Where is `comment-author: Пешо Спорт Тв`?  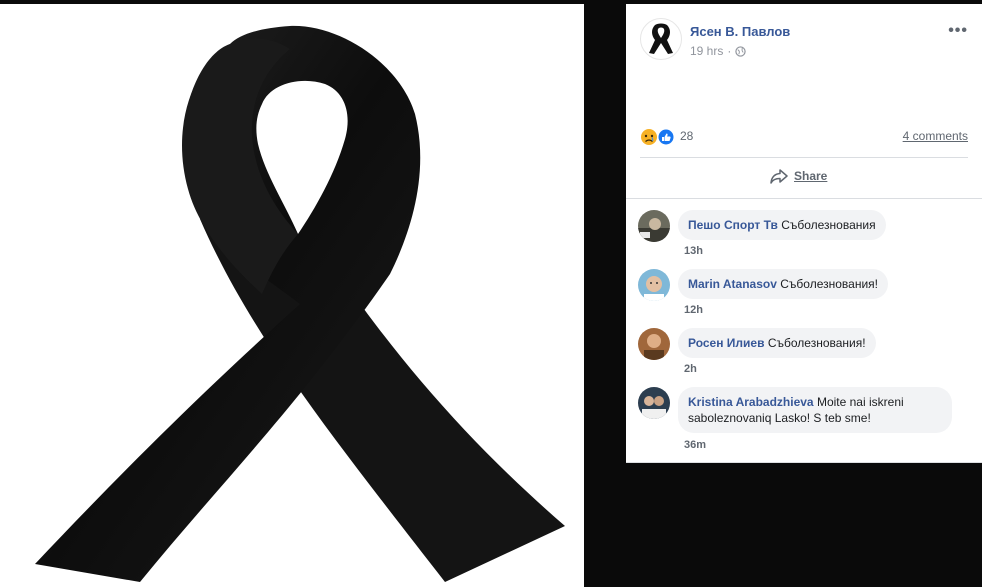
comment-author: Пешо Спорт Тв is located at coordinates (733, 225).